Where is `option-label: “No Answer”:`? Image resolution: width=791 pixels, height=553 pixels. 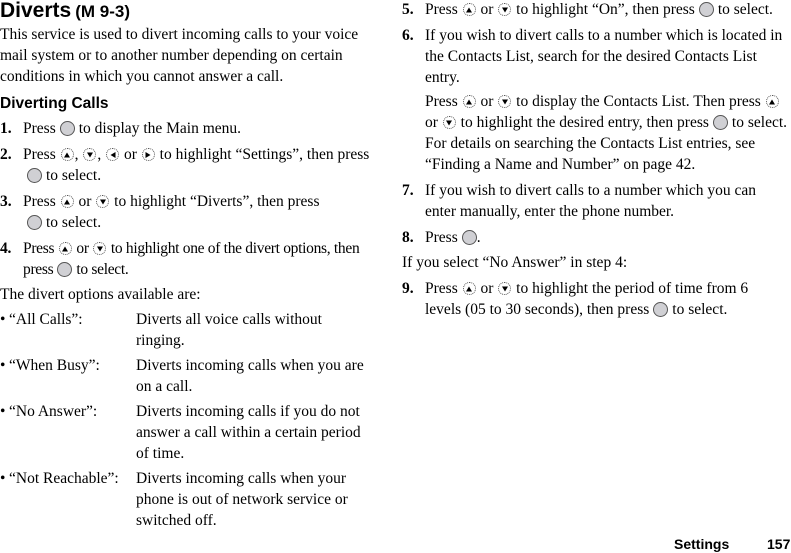 option-label: “No Answer”: is located at coordinates (53, 411).